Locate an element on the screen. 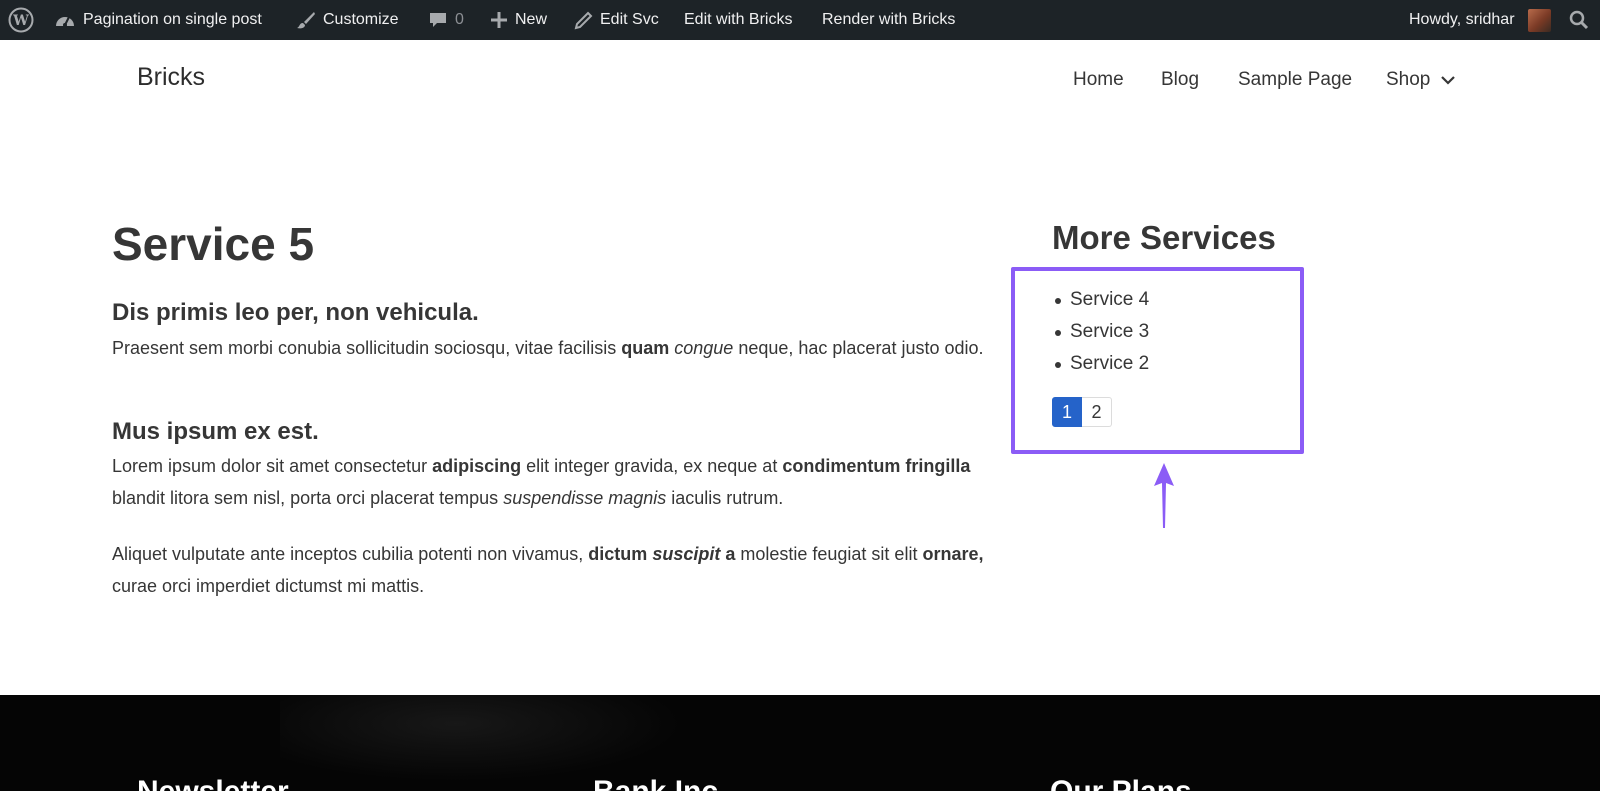 The height and width of the screenshot is (791, 1600). new-label: New is located at coordinates (531, 19).